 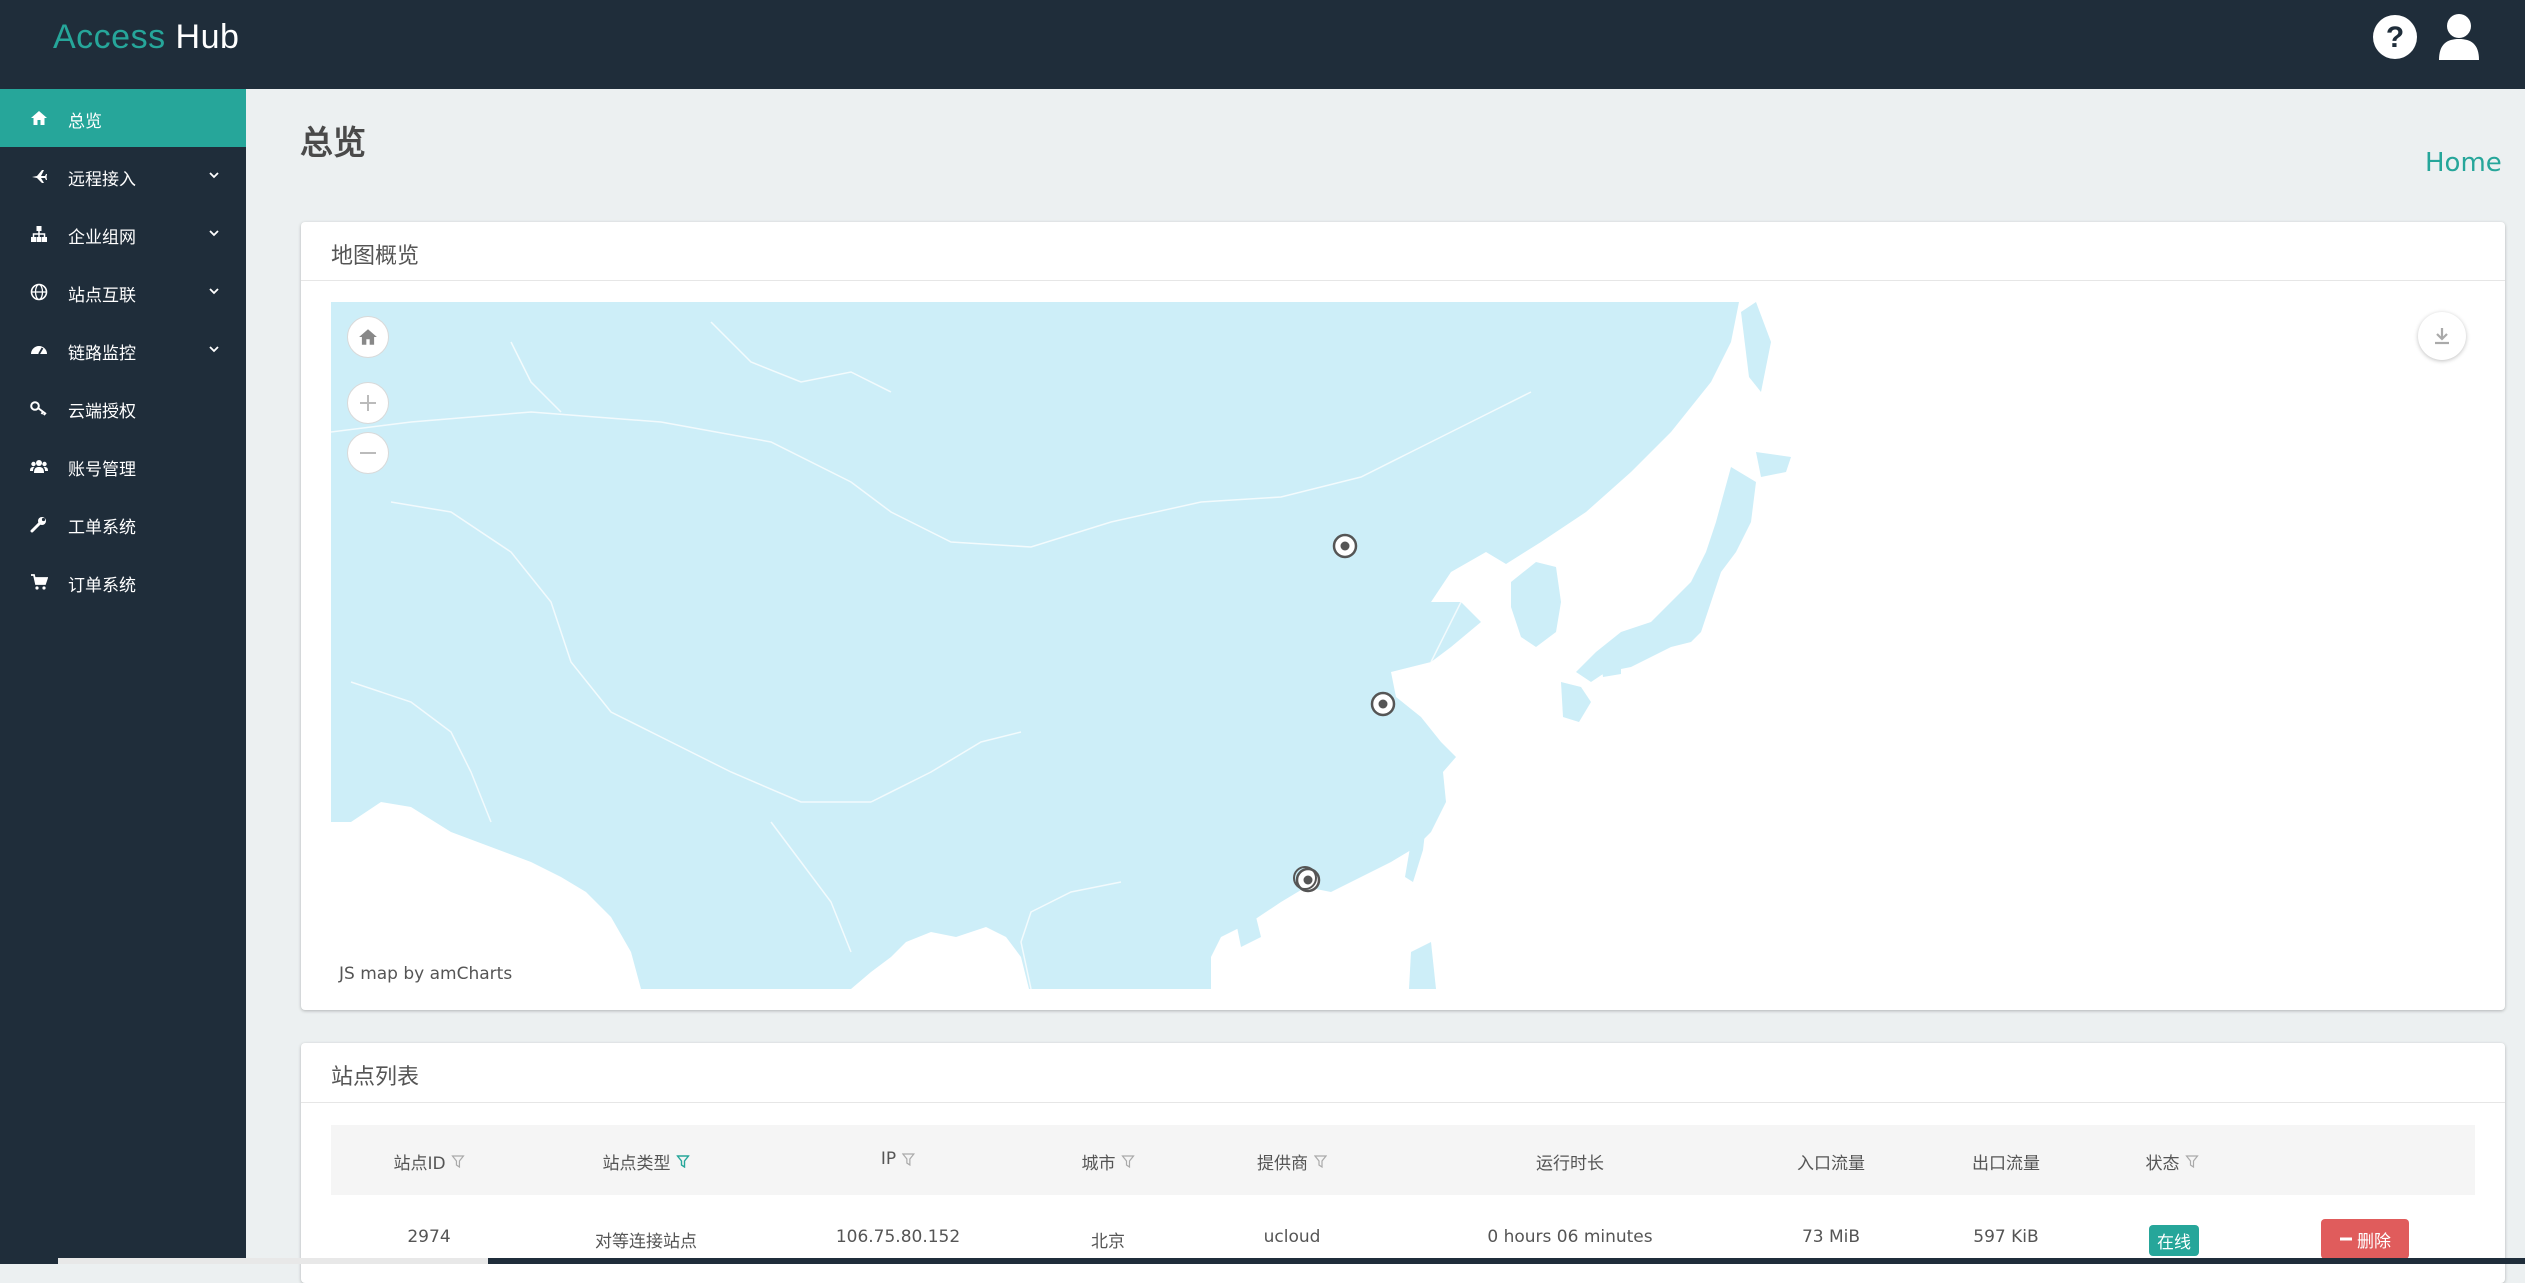 What do you see at coordinates (898, 1159) in the screenshot?
I see `column-header-ip: IP` at bounding box center [898, 1159].